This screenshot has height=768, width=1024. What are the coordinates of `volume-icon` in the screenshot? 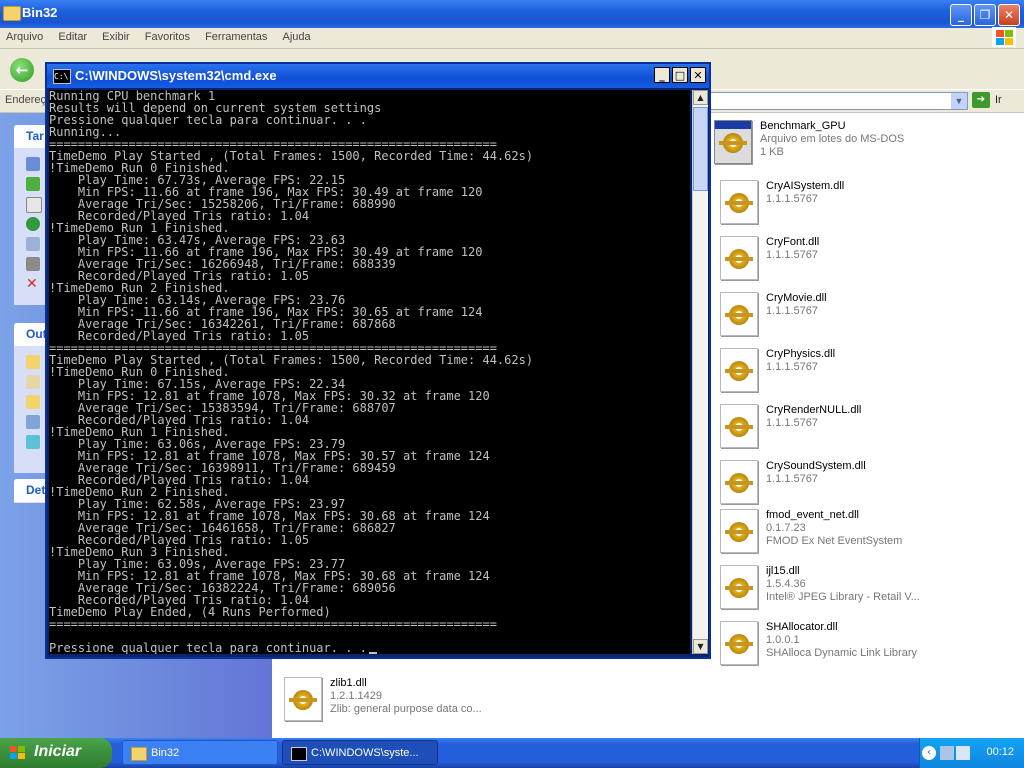 It's located at (963, 753).